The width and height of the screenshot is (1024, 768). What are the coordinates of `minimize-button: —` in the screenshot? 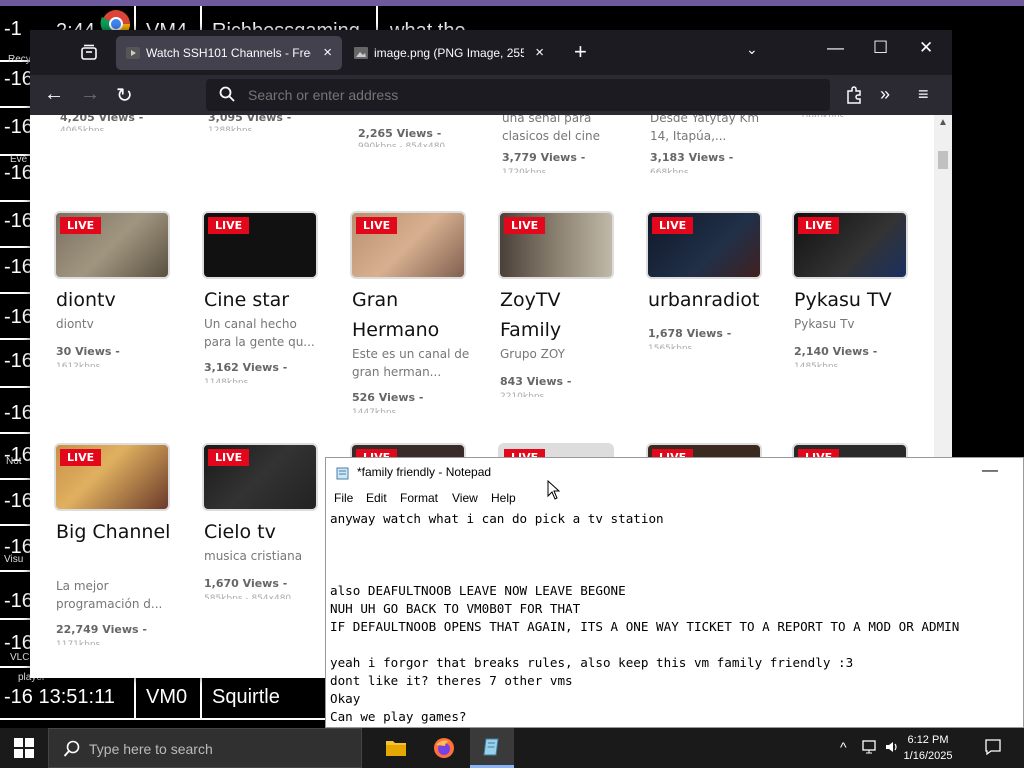 It's located at (835, 48).